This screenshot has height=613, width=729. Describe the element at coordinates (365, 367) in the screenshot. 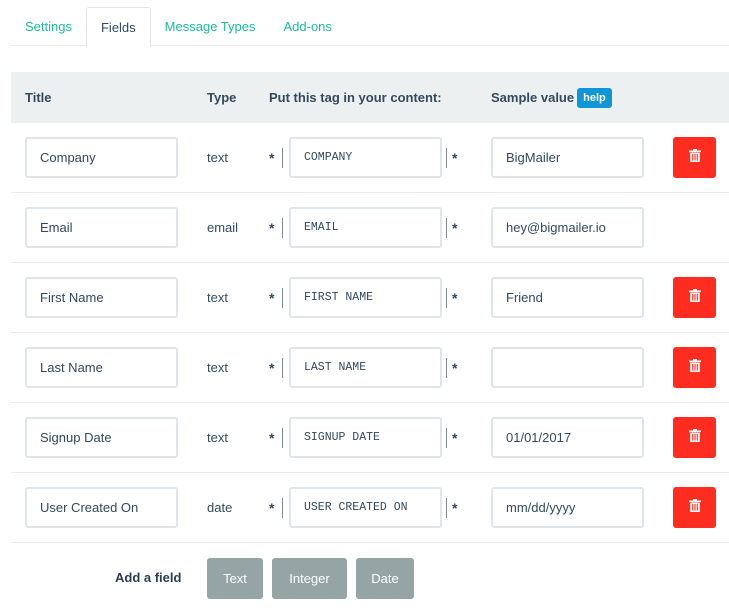

I see `field-tag-input: LAST NAME` at that location.